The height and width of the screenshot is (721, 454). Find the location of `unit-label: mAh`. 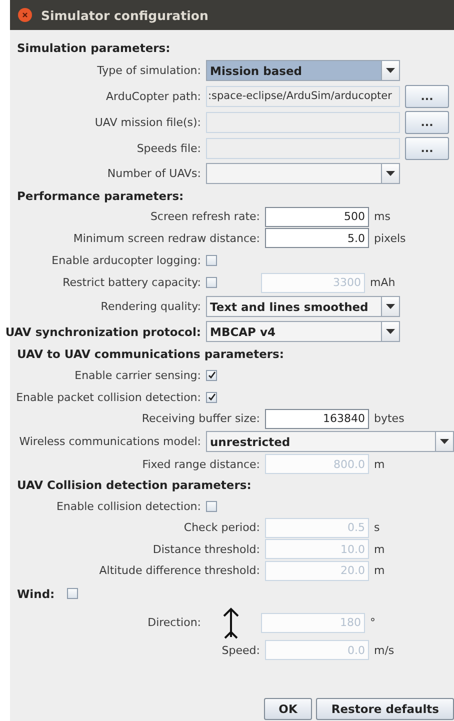

unit-label: mAh is located at coordinates (383, 282).